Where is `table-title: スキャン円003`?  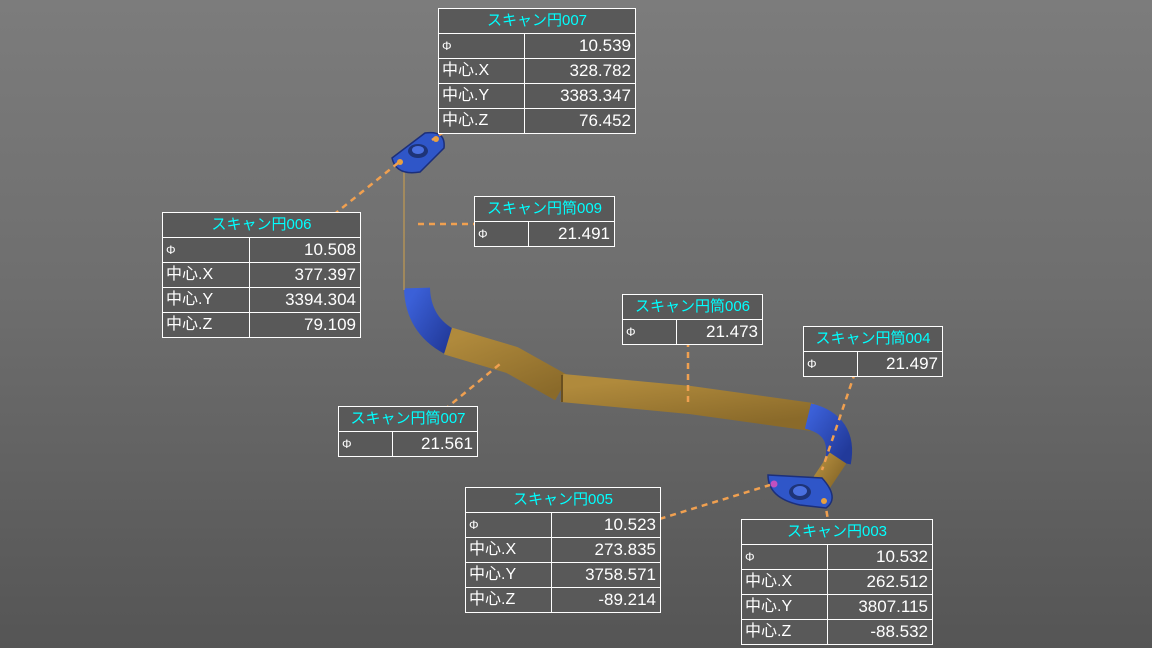
table-title: スキャン円003 is located at coordinates (837, 532).